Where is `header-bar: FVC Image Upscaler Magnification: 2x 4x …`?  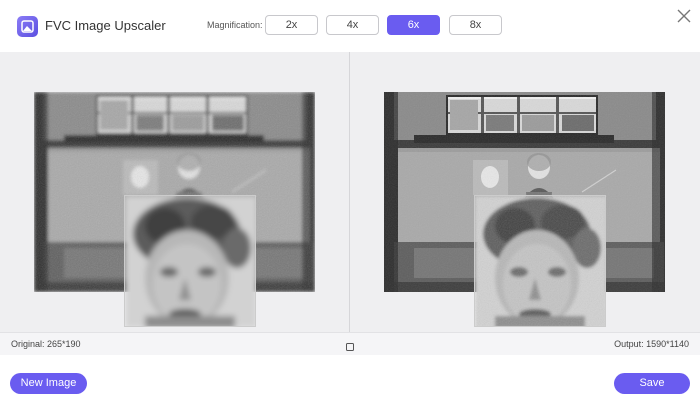 header-bar: FVC Image Upscaler Magnification: 2x 4x … is located at coordinates (350, 26).